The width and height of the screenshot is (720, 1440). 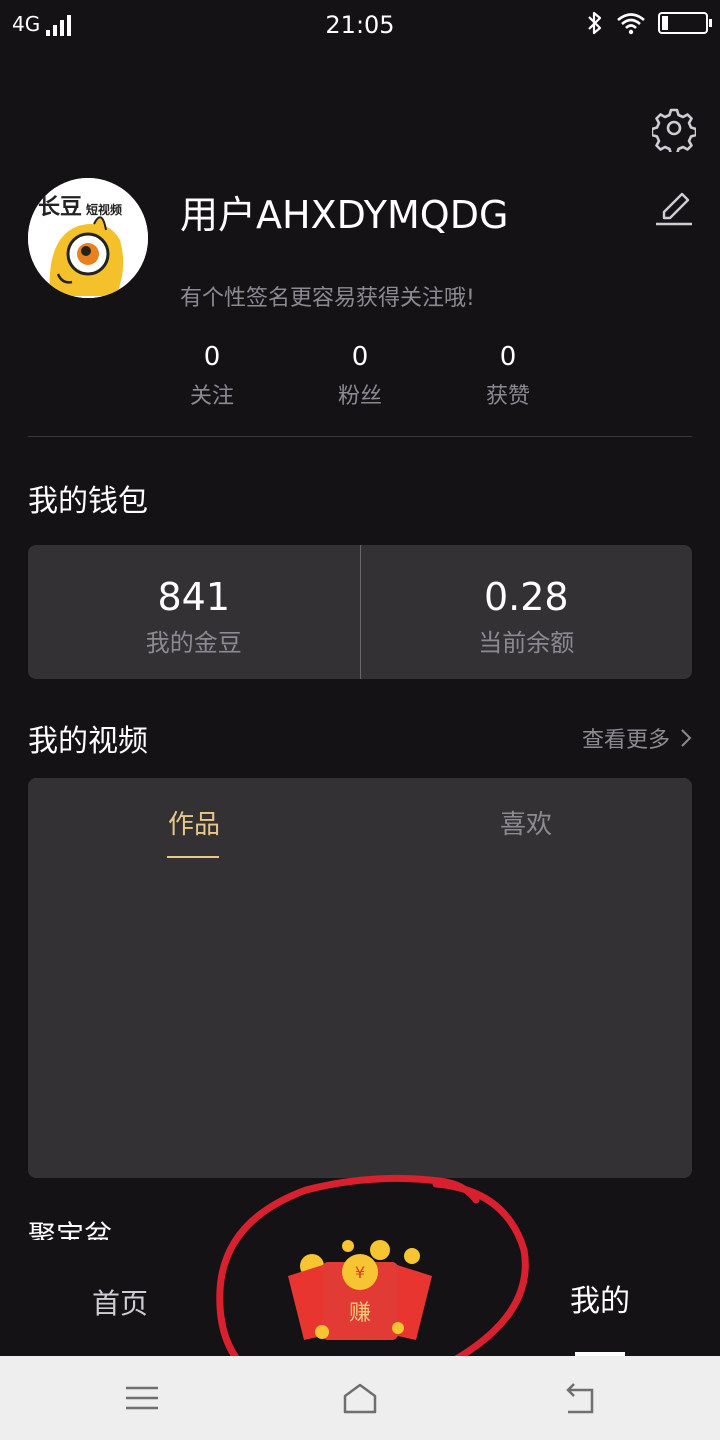 I want to click on wallet-value: 841, so click(x=194, y=597).